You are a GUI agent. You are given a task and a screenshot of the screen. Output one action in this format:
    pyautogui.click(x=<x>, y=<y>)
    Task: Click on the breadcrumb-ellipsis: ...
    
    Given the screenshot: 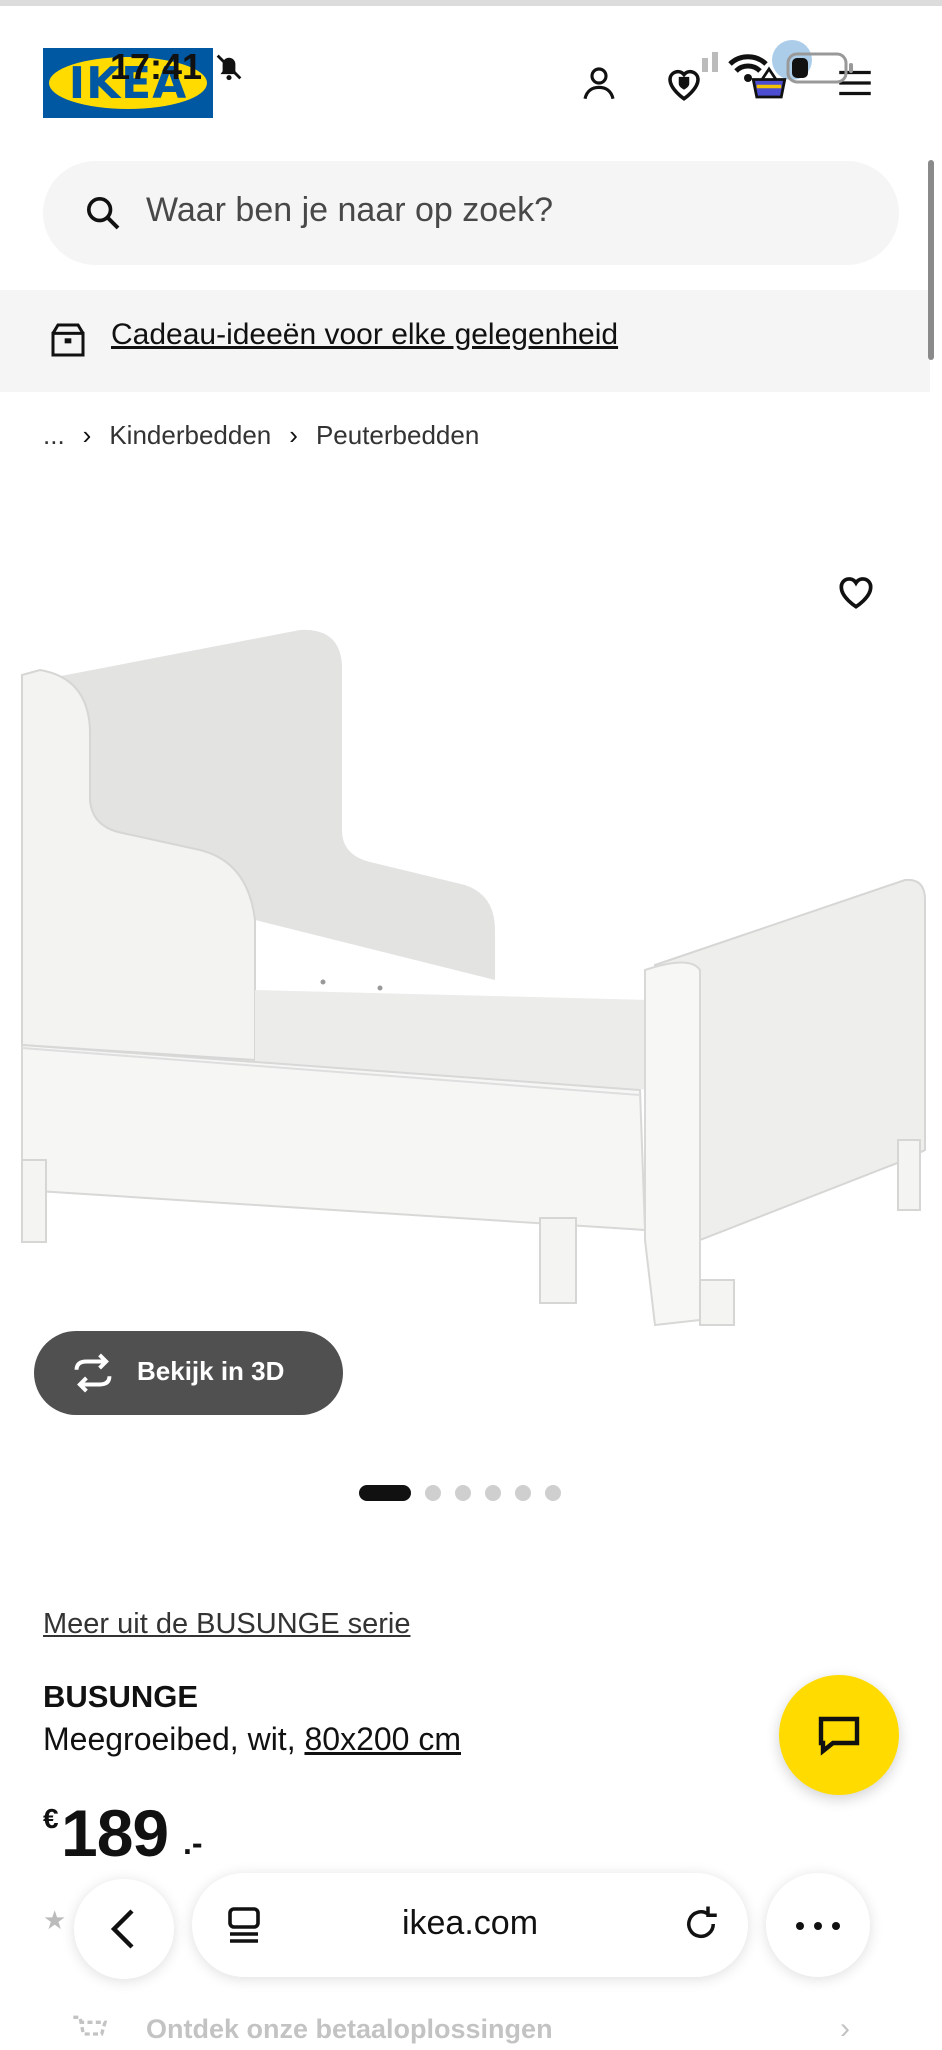 What is the action you would take?
    pyautogui.click(x=54, y=435)
    